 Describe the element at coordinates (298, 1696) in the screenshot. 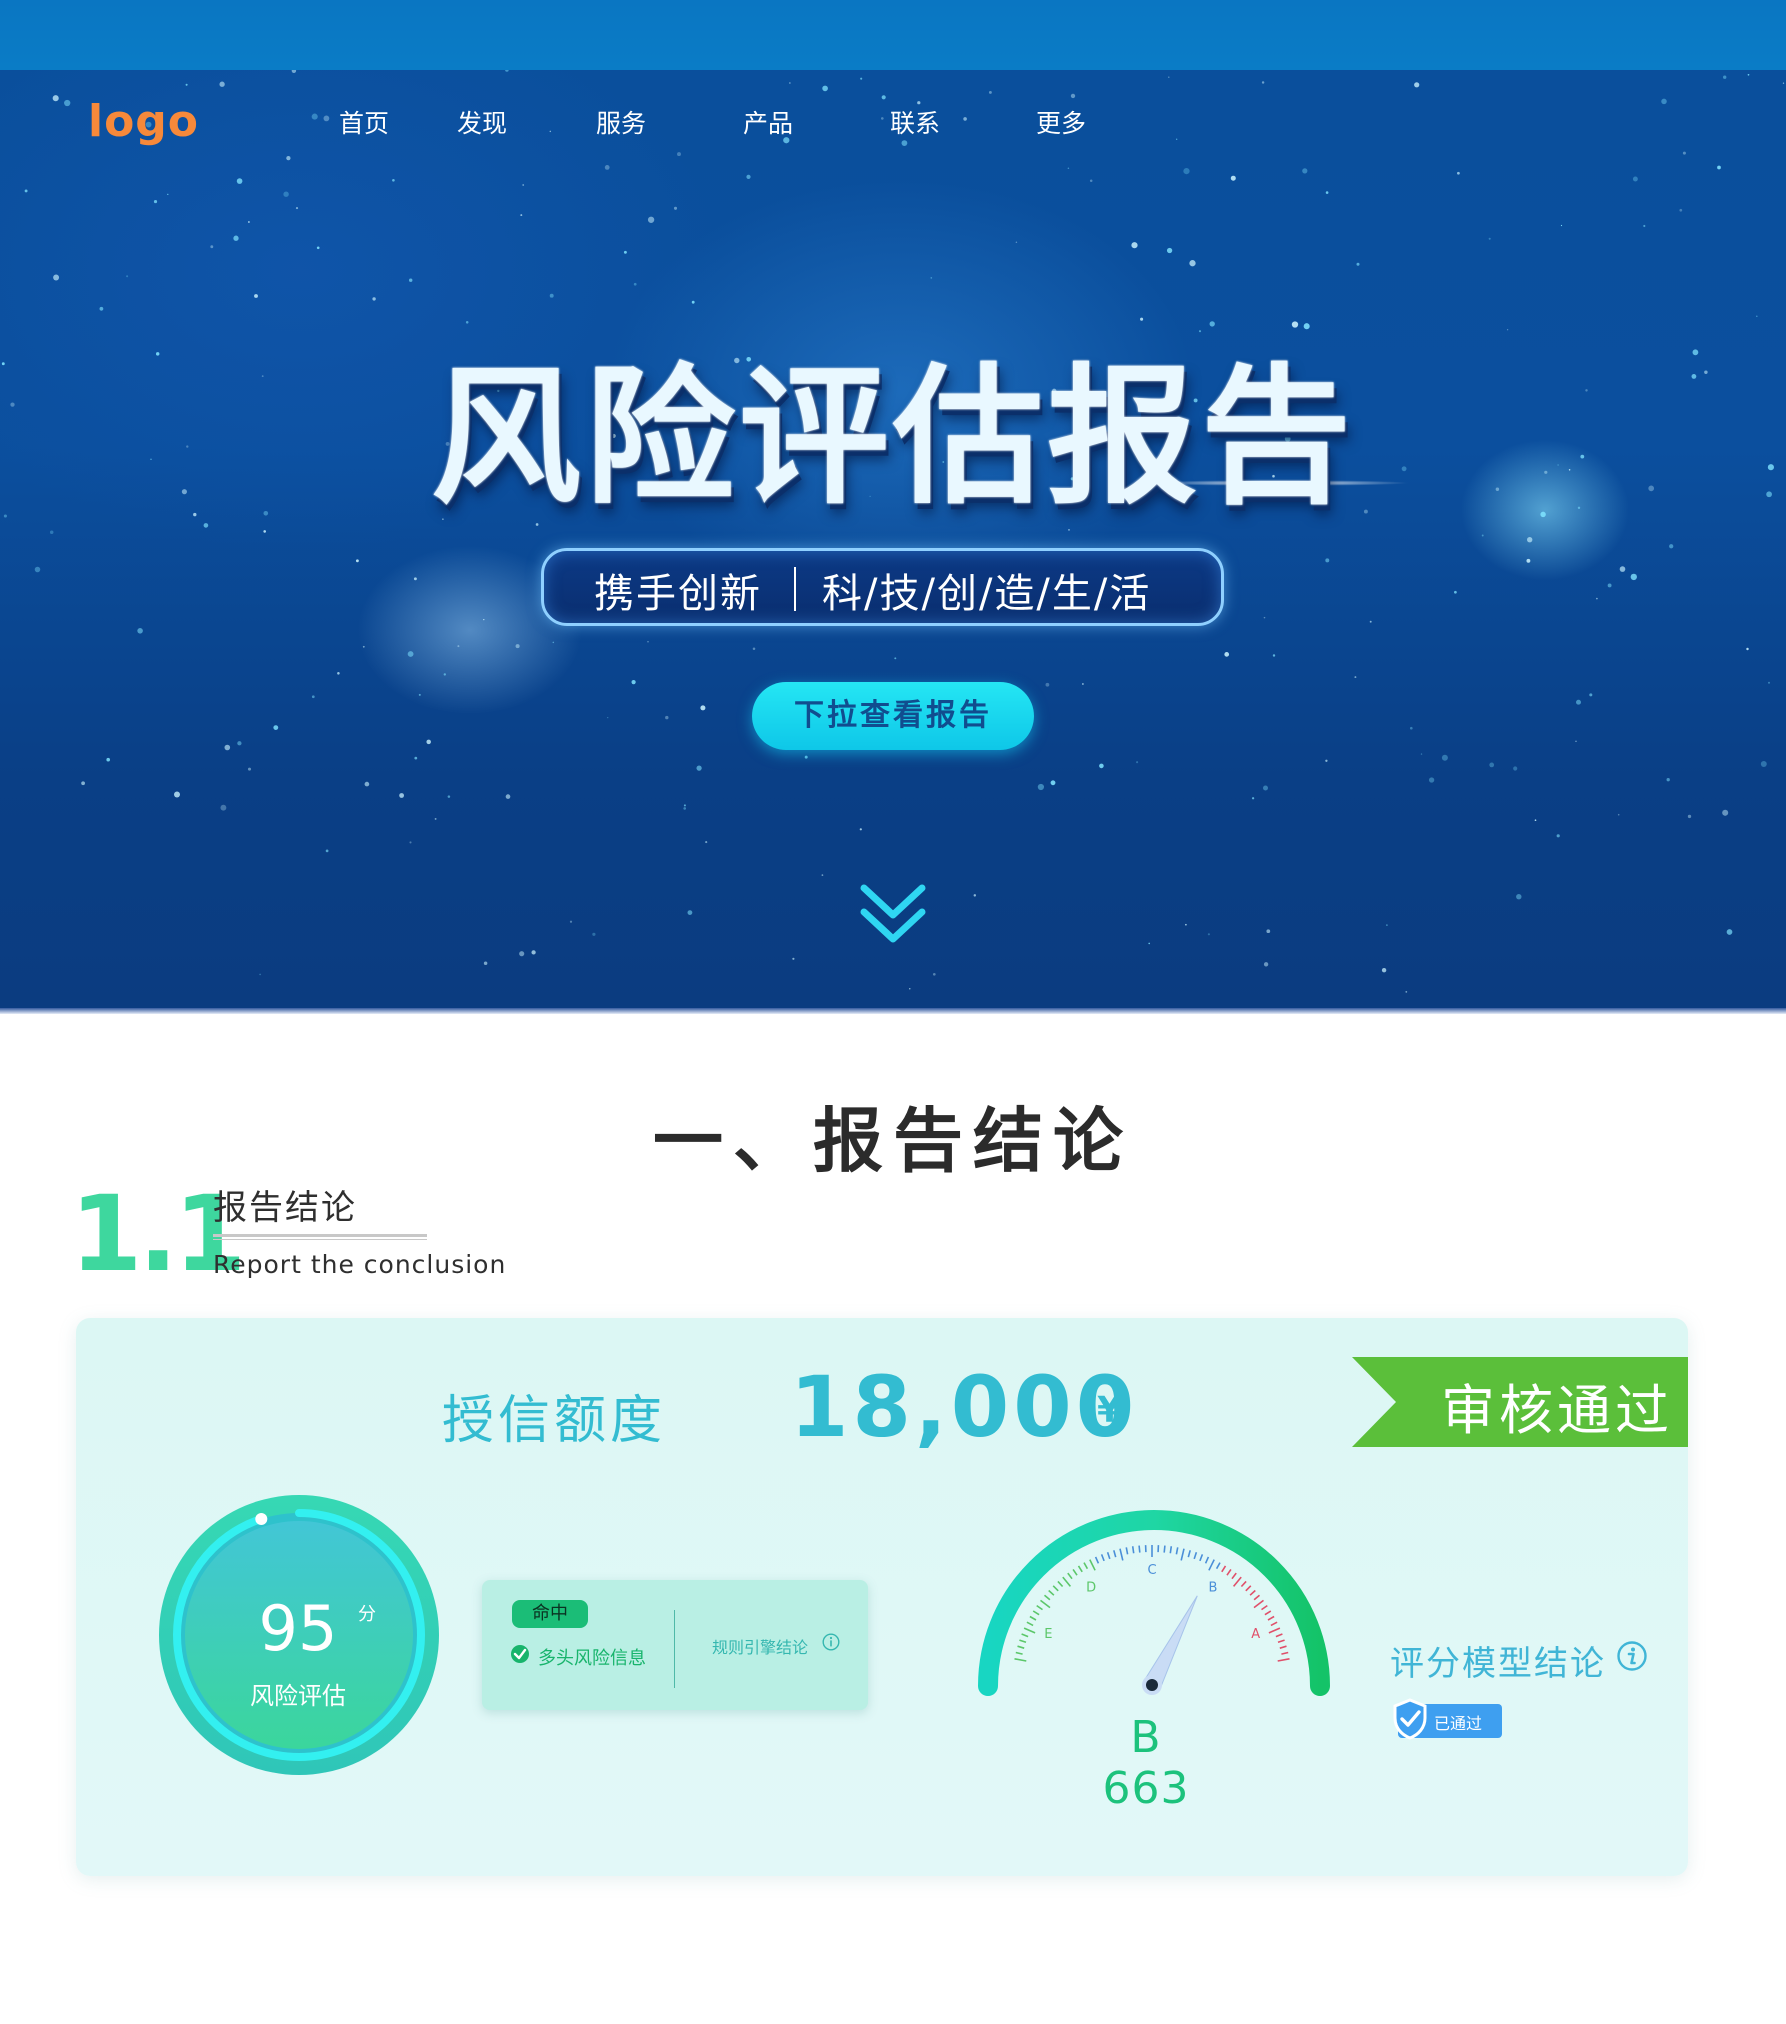

I see `risk-score-label: 风险评估` at that location.